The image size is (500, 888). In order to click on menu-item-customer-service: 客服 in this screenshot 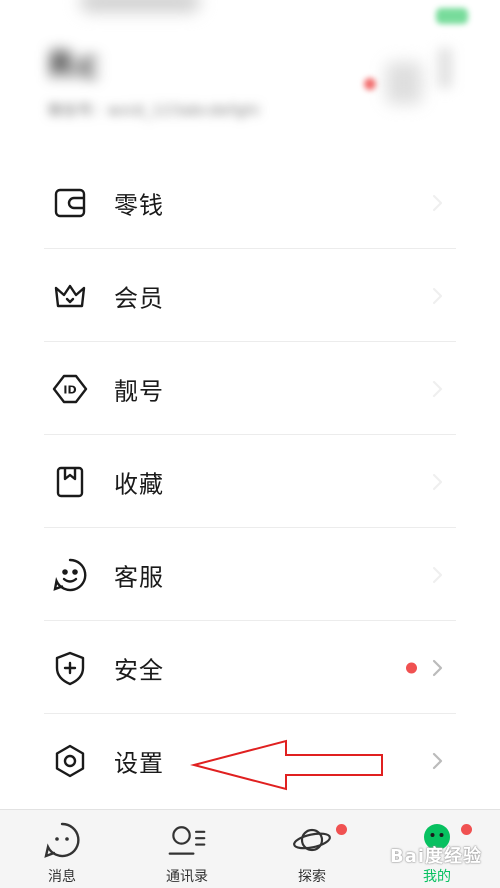, I will do `click(250, 574)`.